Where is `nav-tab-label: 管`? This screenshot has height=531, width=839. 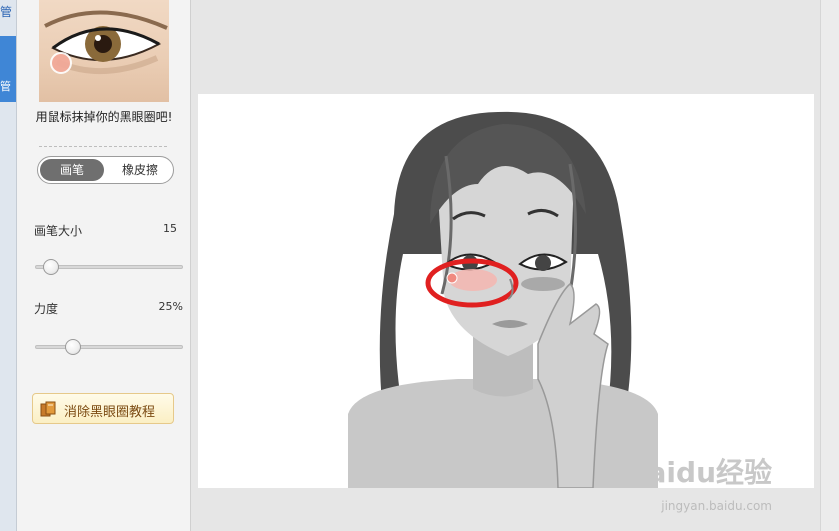
nav-tab-label: 管 is located at coordinates (5, 86).